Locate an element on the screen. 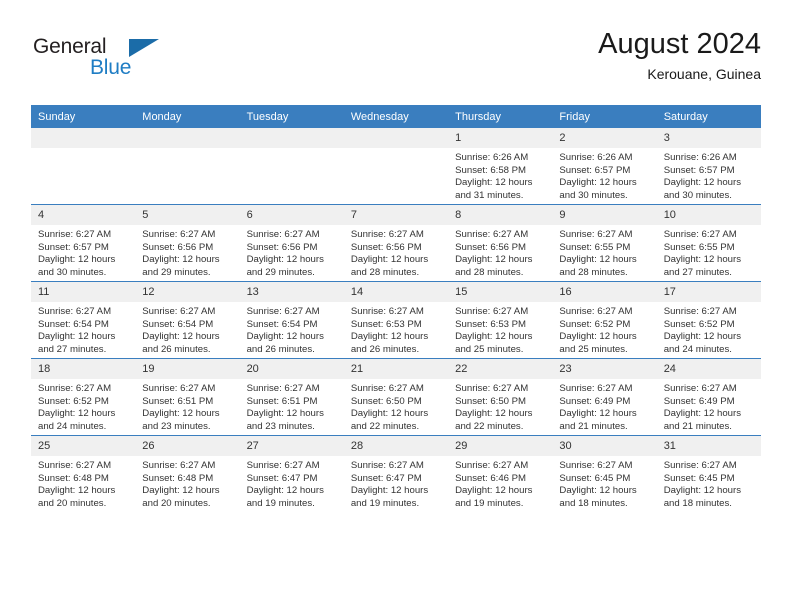  sunset-text: Sunset: 6:55 PM is located at coordinates (595, 247).